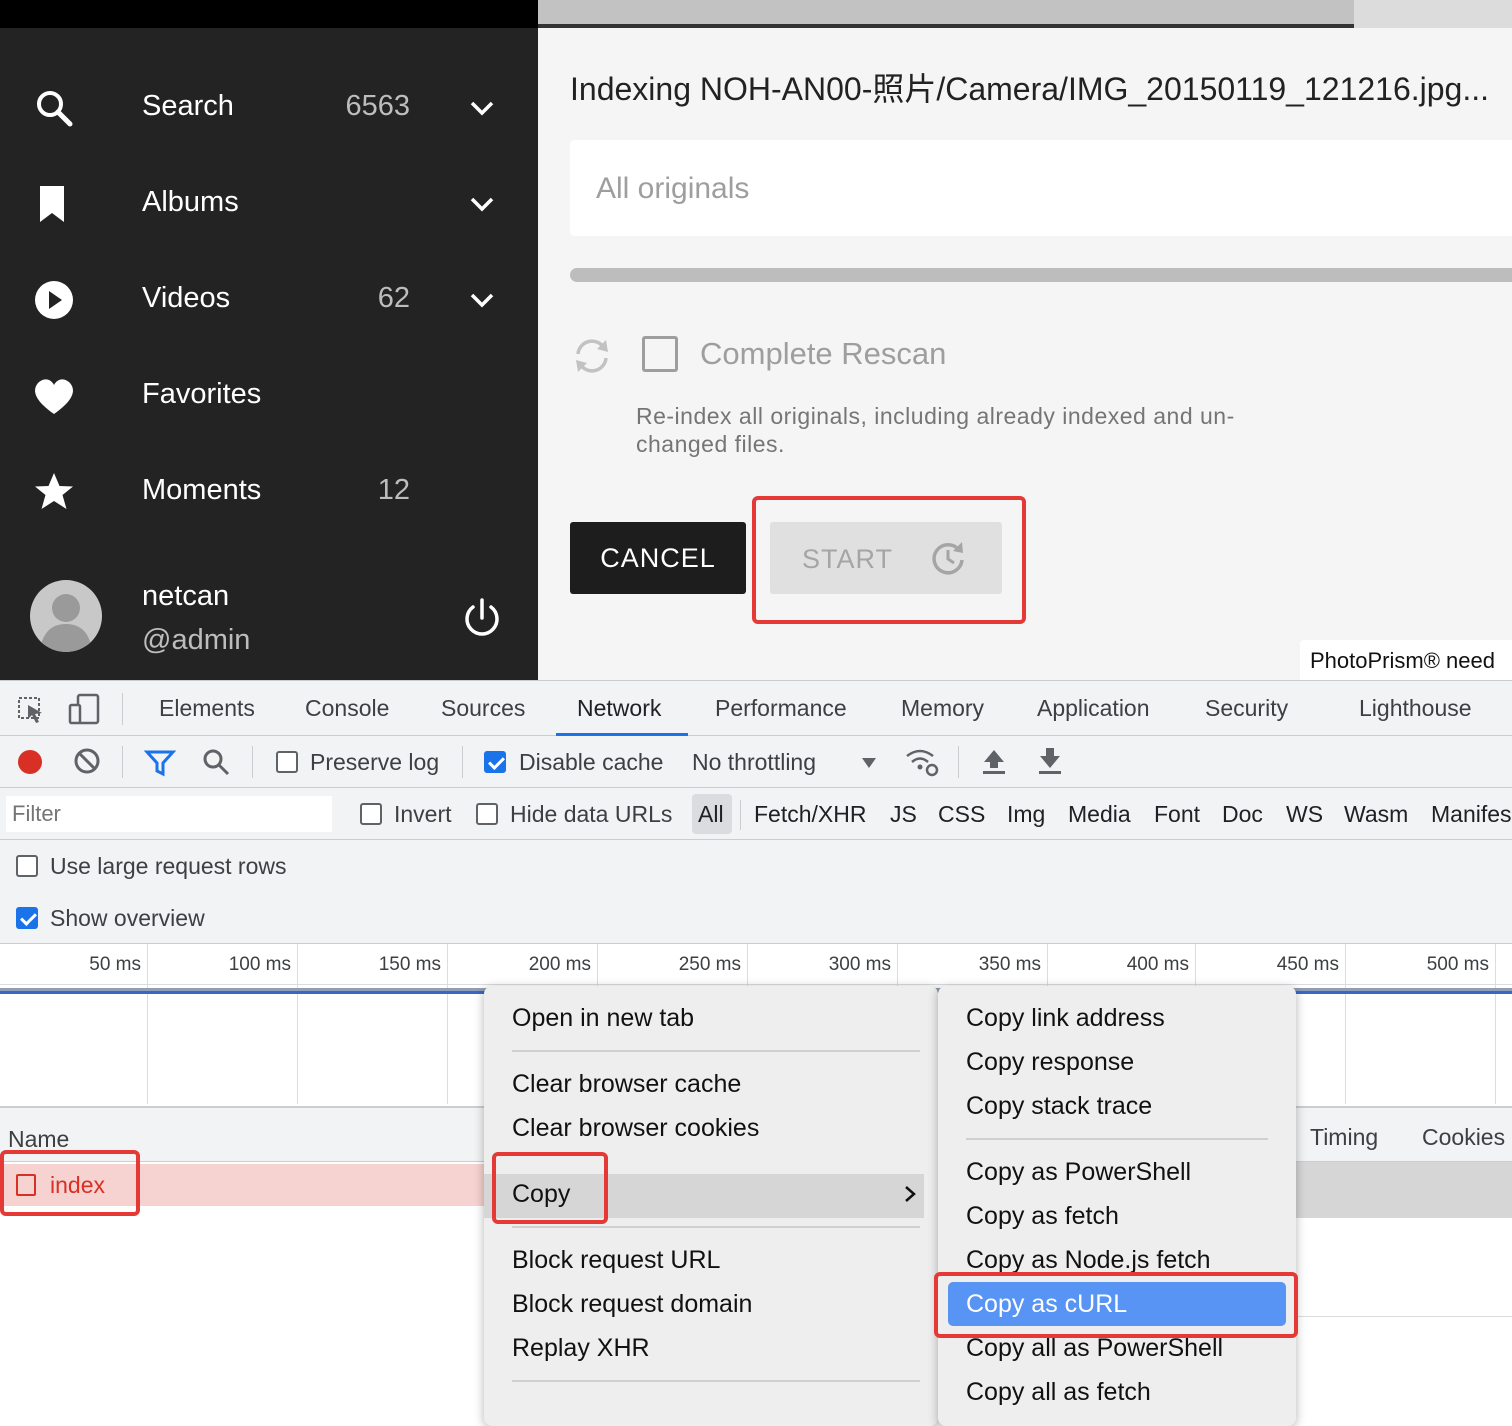  Describe the element at coordinates (207, 708) in the screenshot. I see `tab-elements: Elements` at that location.